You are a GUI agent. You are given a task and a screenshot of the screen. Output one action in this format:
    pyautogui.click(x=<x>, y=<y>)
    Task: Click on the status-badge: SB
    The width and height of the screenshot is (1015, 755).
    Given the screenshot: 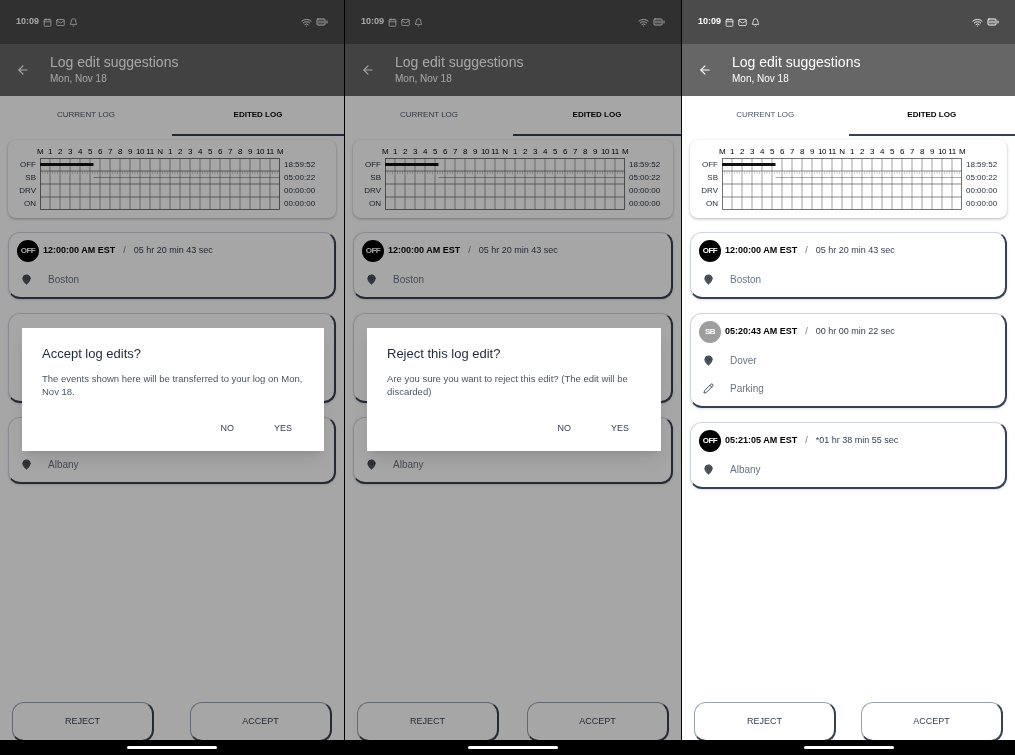 What is the action you would take?
    pyautogui.click(x=710, y=332)
    